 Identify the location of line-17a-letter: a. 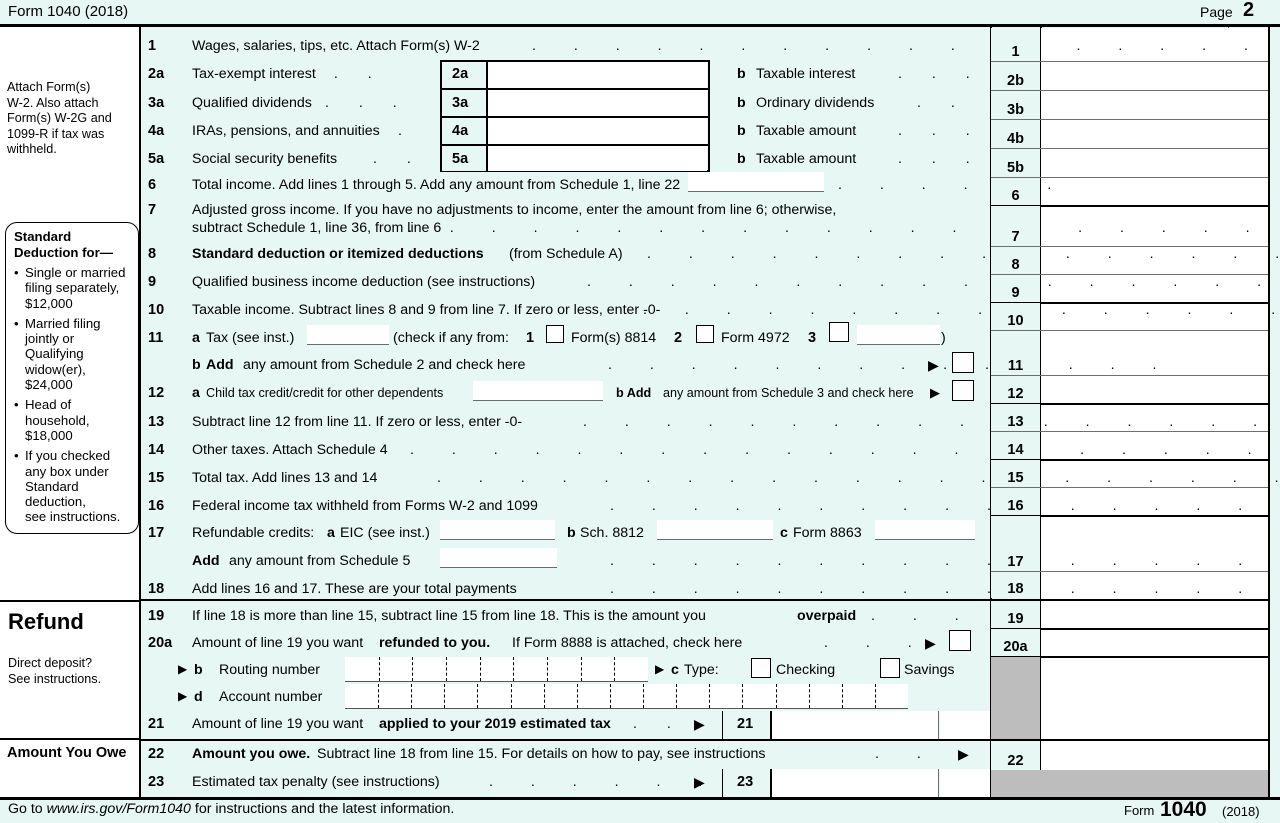
(331, 533).